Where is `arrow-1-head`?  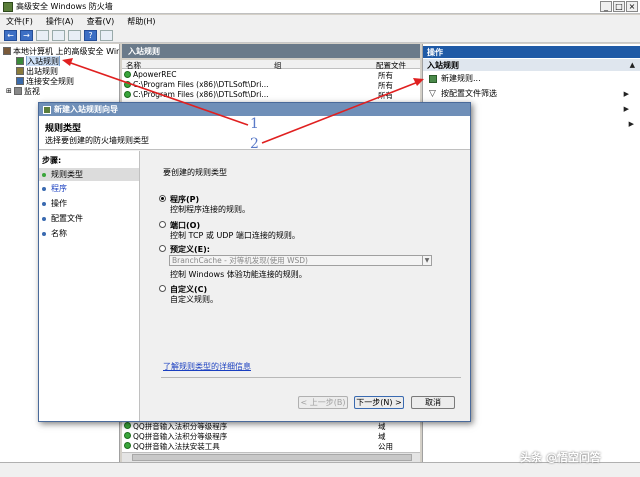
arrow-1-head is located at coordinates (67, 62).